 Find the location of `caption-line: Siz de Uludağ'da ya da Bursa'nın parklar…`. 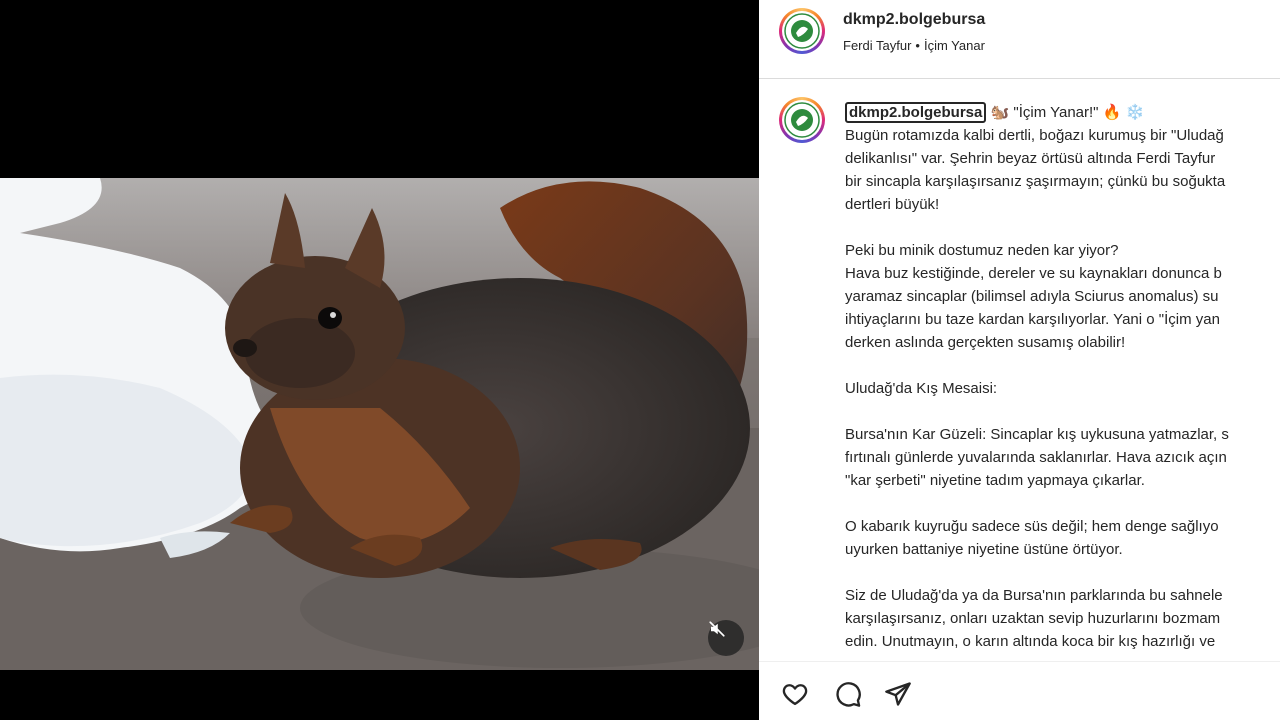

caption-line: Siz de Uludağ'da ya da Bursa'nın parklar… is located at coordinates (1034, 595).